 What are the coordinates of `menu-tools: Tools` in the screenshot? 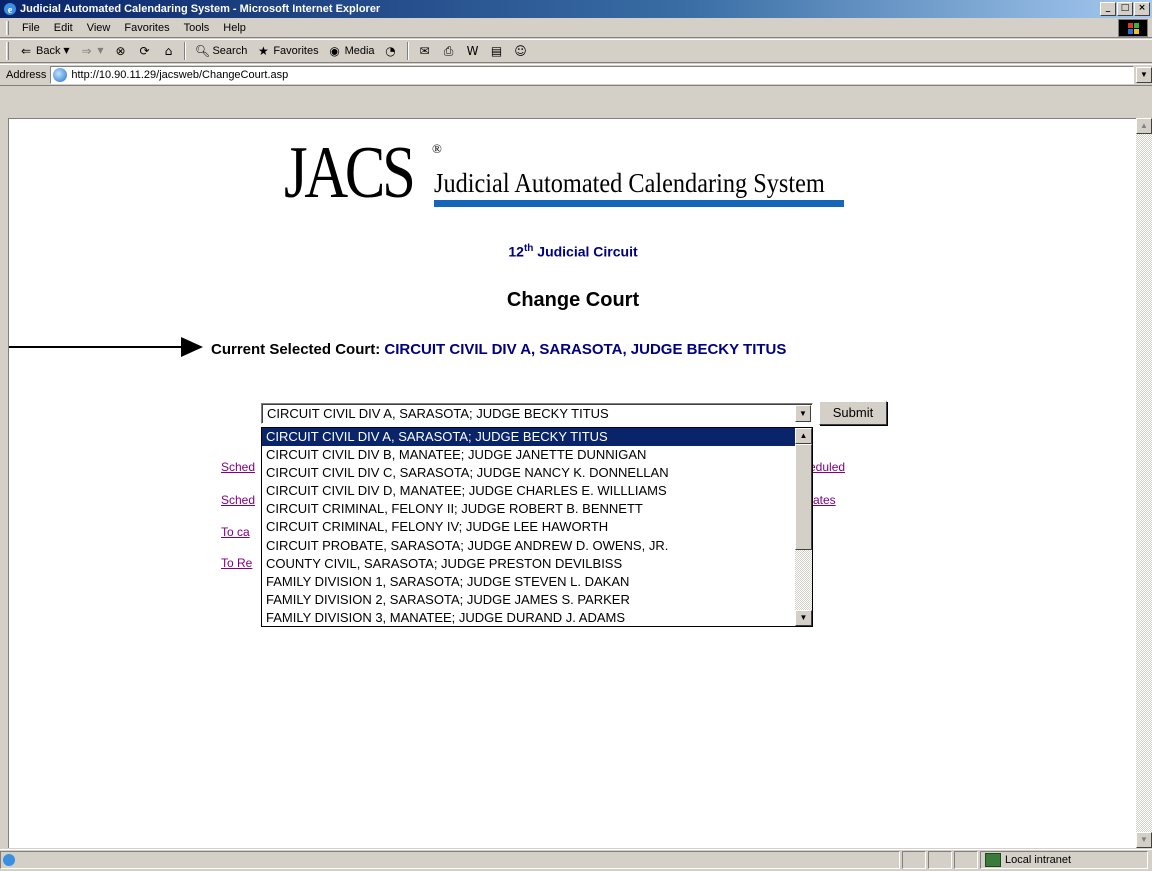 It's located at (197, 28).